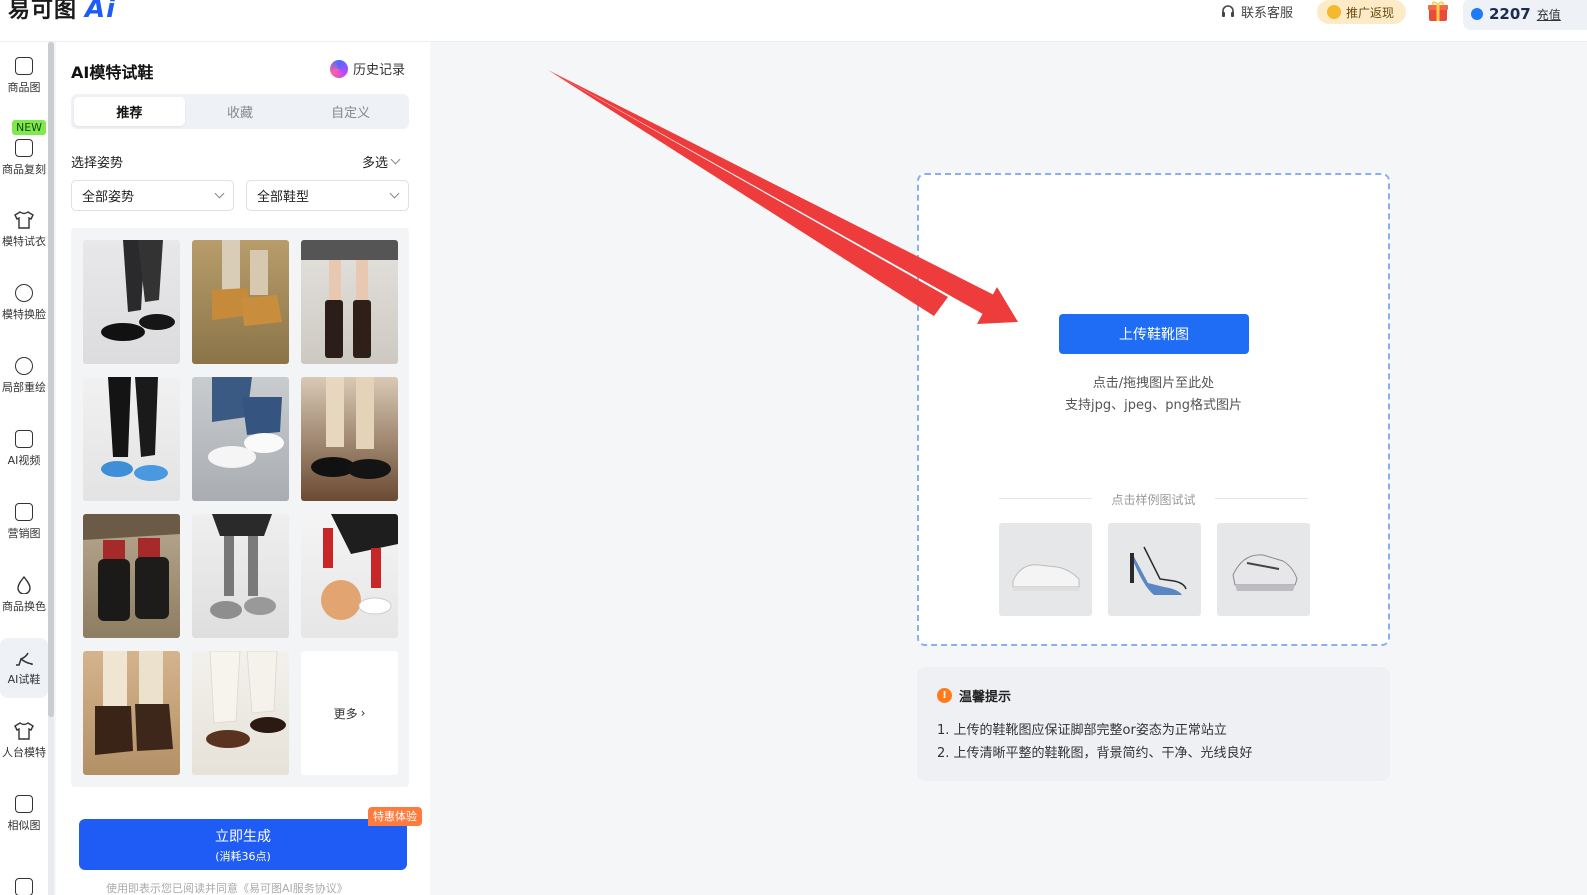 This screenshot has width=1587, height=895. Describe the element at coordinates (24, 439) in the screenshot. I see `video-icon` at that location.